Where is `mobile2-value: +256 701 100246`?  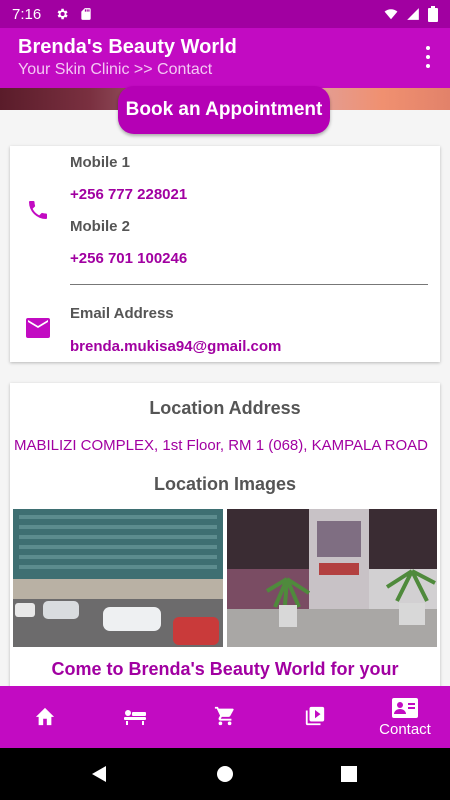 mobile2-value: +256 701 100246 is located at coordinates (128, 258).